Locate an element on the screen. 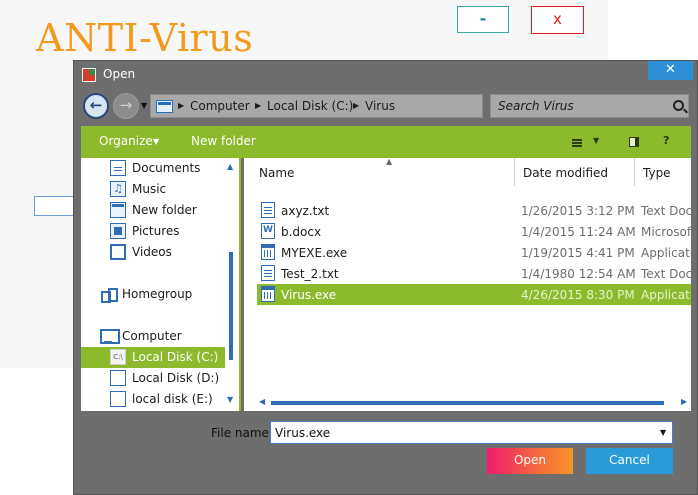  nav-item-pictures: Pictures is located at coordinates (167, 231).